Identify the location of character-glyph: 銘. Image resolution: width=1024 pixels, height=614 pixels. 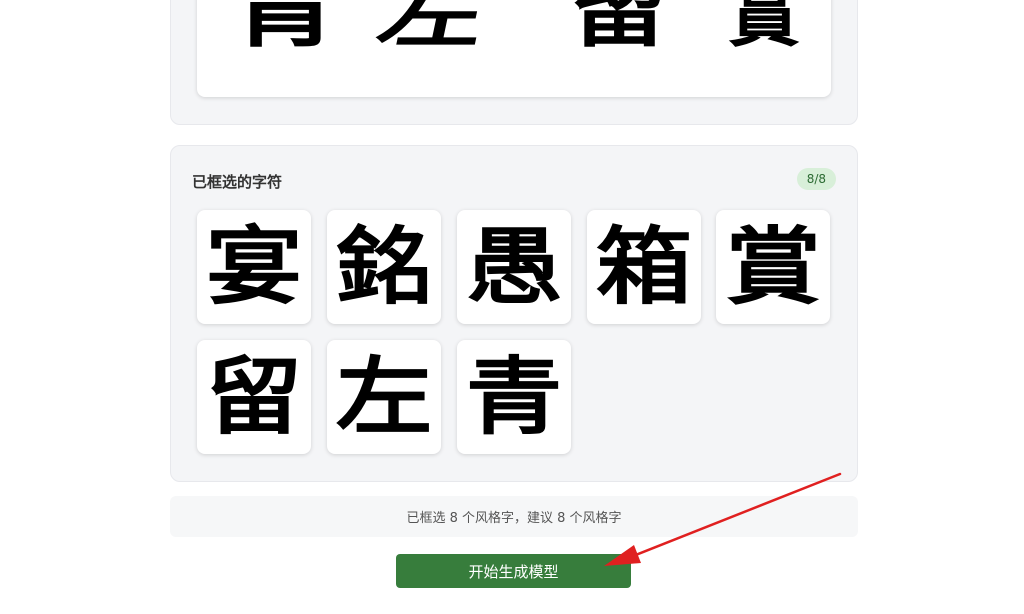
(384, 266).